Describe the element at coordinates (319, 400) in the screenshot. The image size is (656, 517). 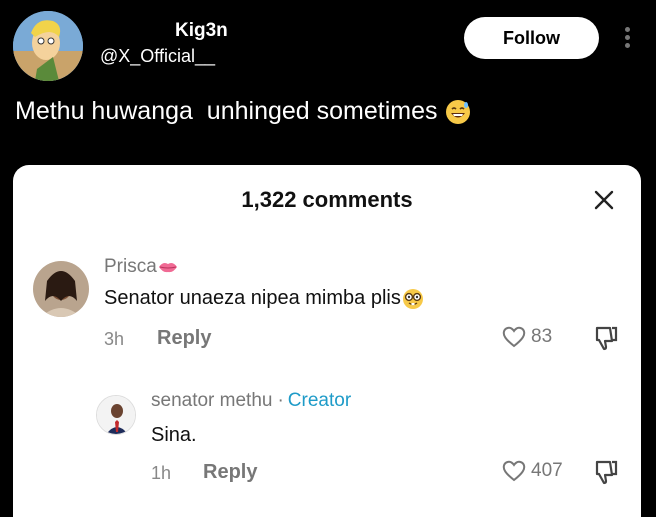
I see `creator-badge: Creator` at that location.